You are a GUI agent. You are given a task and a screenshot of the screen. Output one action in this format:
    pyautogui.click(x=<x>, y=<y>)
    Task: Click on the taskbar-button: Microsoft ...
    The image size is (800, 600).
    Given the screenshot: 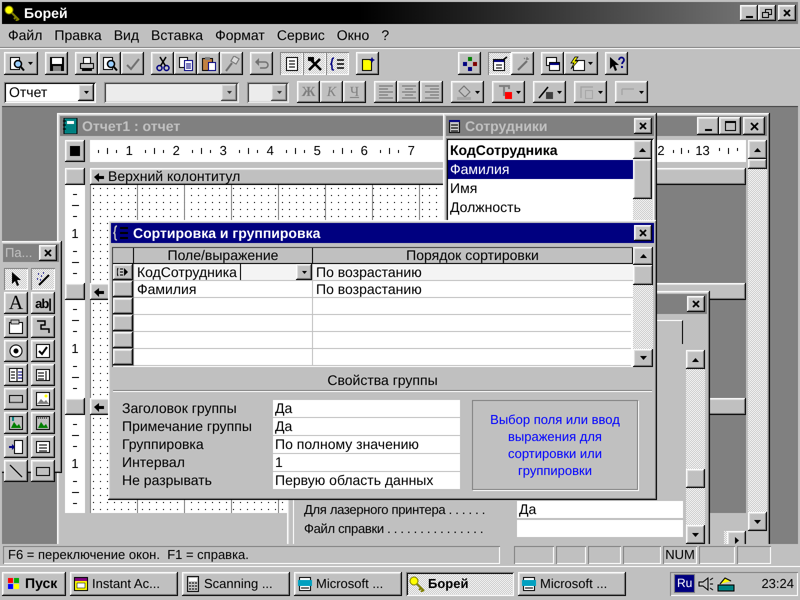 What is the action you would take?
    pyautogui.click(x=348, y=584)
    